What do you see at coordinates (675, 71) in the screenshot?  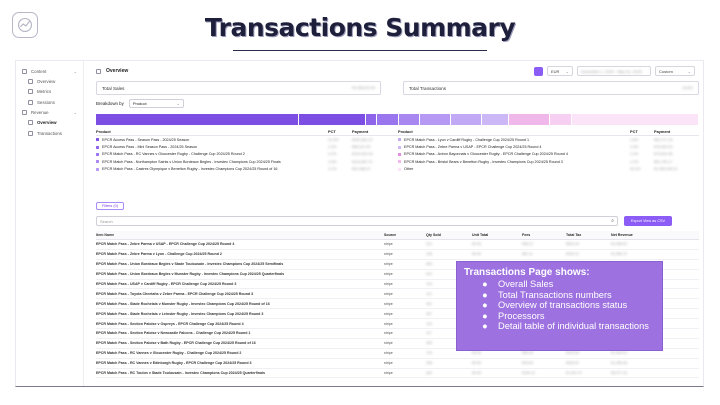 I see `period-select: Custom ⌄` at bounding box center [675, 71].